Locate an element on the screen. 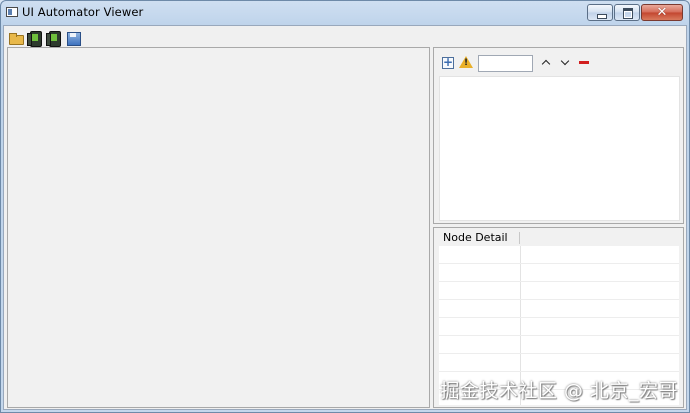 Image resolution: width=690 pixels, height=413 pixels. device-screenshot-icon is located at coordinates (35, 38).